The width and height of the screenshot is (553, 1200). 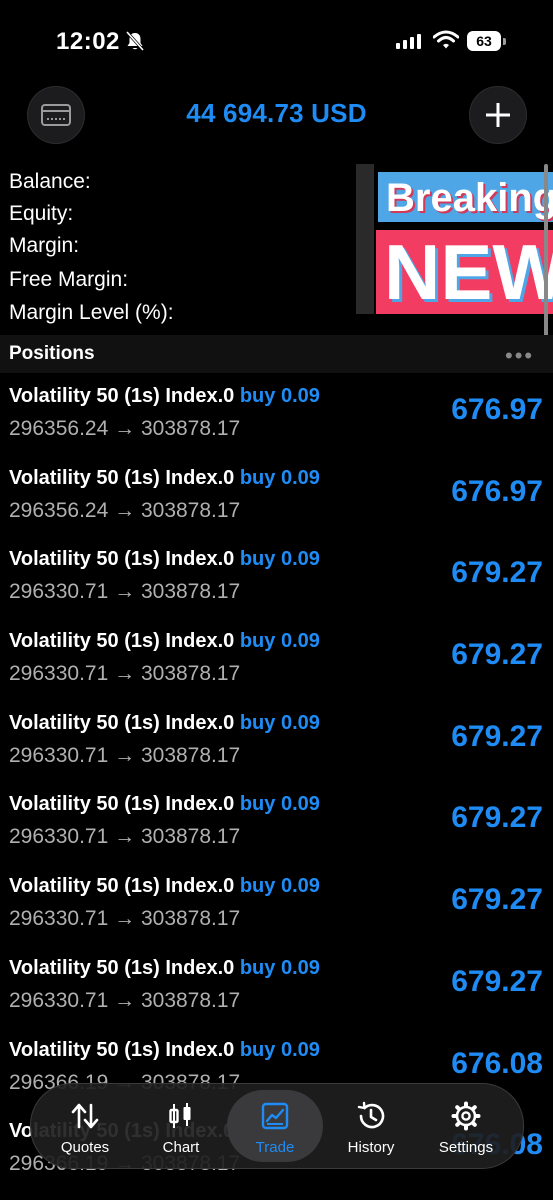 What do you see at coordinates (446, 39) in the screenshot?
I see `wifi-icon` at bounding box center [446, 39].